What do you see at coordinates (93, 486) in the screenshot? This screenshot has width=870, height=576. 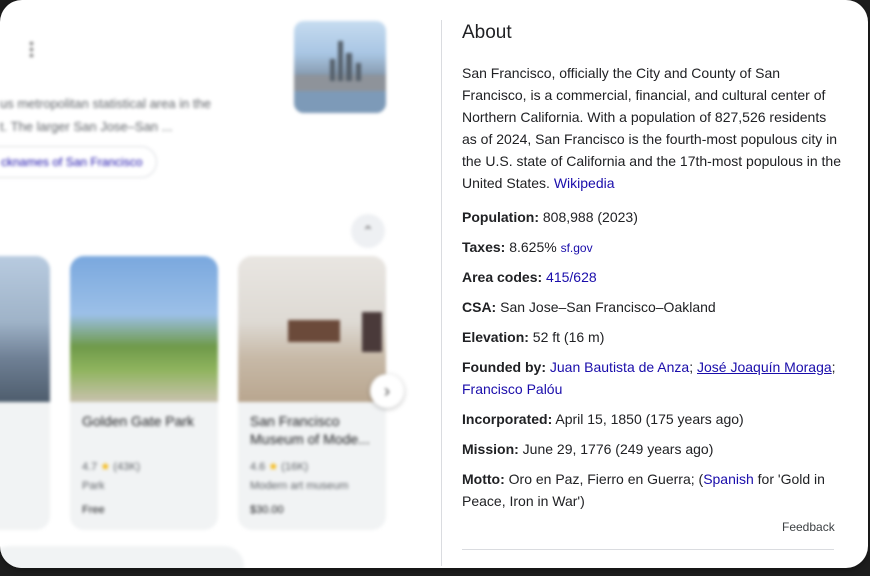 I see `place-category: Park` at bounding box center [93, 486].